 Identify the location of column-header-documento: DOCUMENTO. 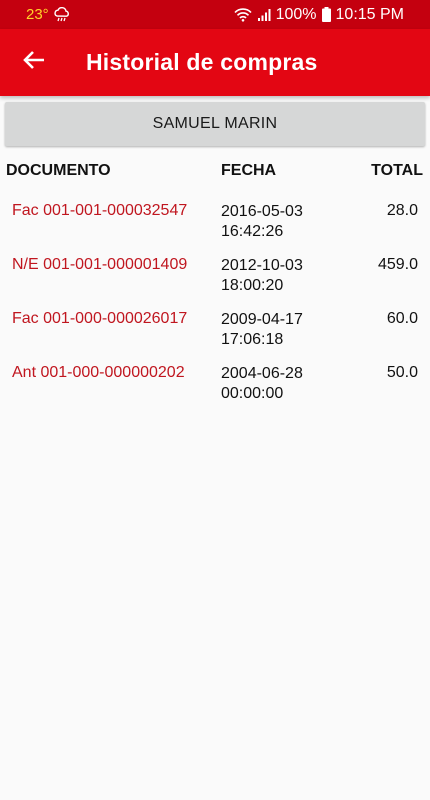
(58, 170).